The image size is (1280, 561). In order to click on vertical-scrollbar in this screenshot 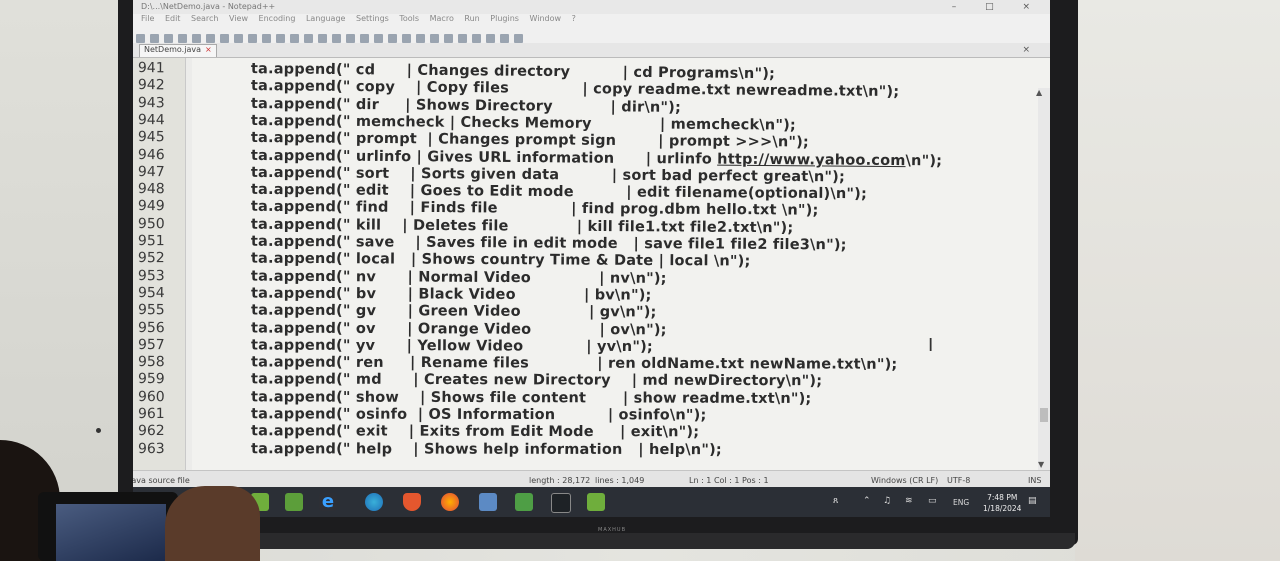, I will do `click(1044, 279)`.